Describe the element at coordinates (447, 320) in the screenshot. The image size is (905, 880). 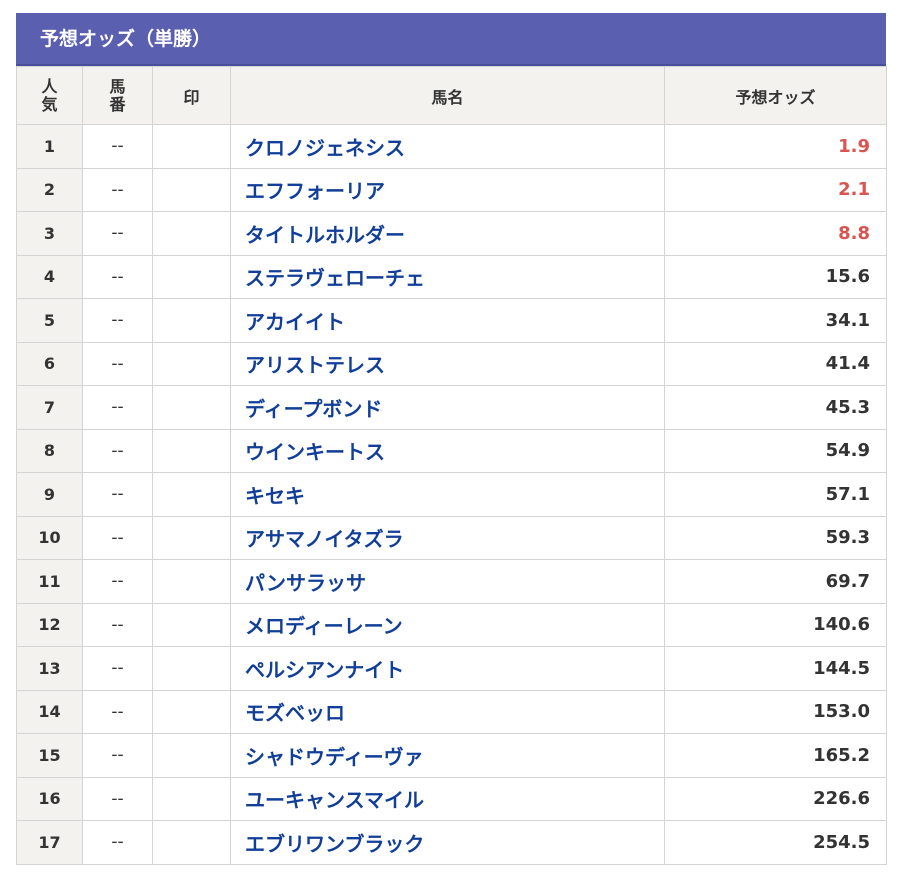
I see `horse-name-link: アカイイト` at that location.